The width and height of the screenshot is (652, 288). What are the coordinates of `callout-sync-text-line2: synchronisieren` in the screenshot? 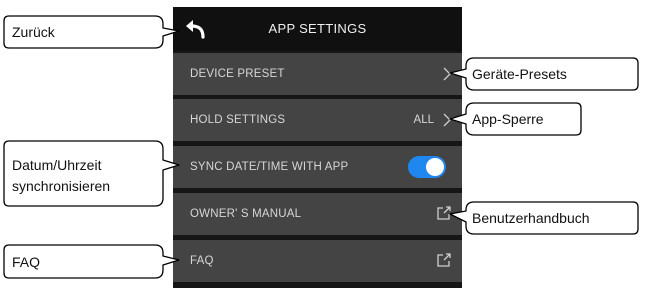 It's located at (61, 186).